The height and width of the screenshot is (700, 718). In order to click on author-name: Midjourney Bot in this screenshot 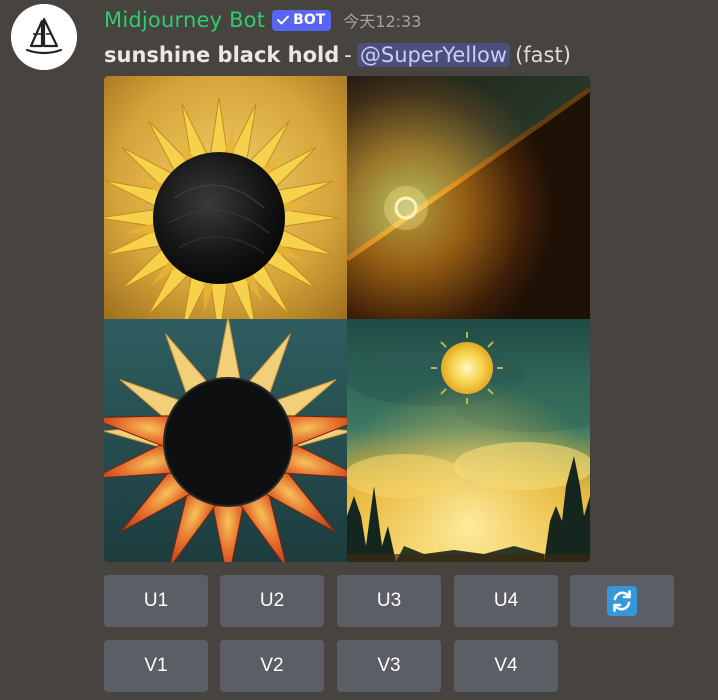, I will do `click(184, 20)`.